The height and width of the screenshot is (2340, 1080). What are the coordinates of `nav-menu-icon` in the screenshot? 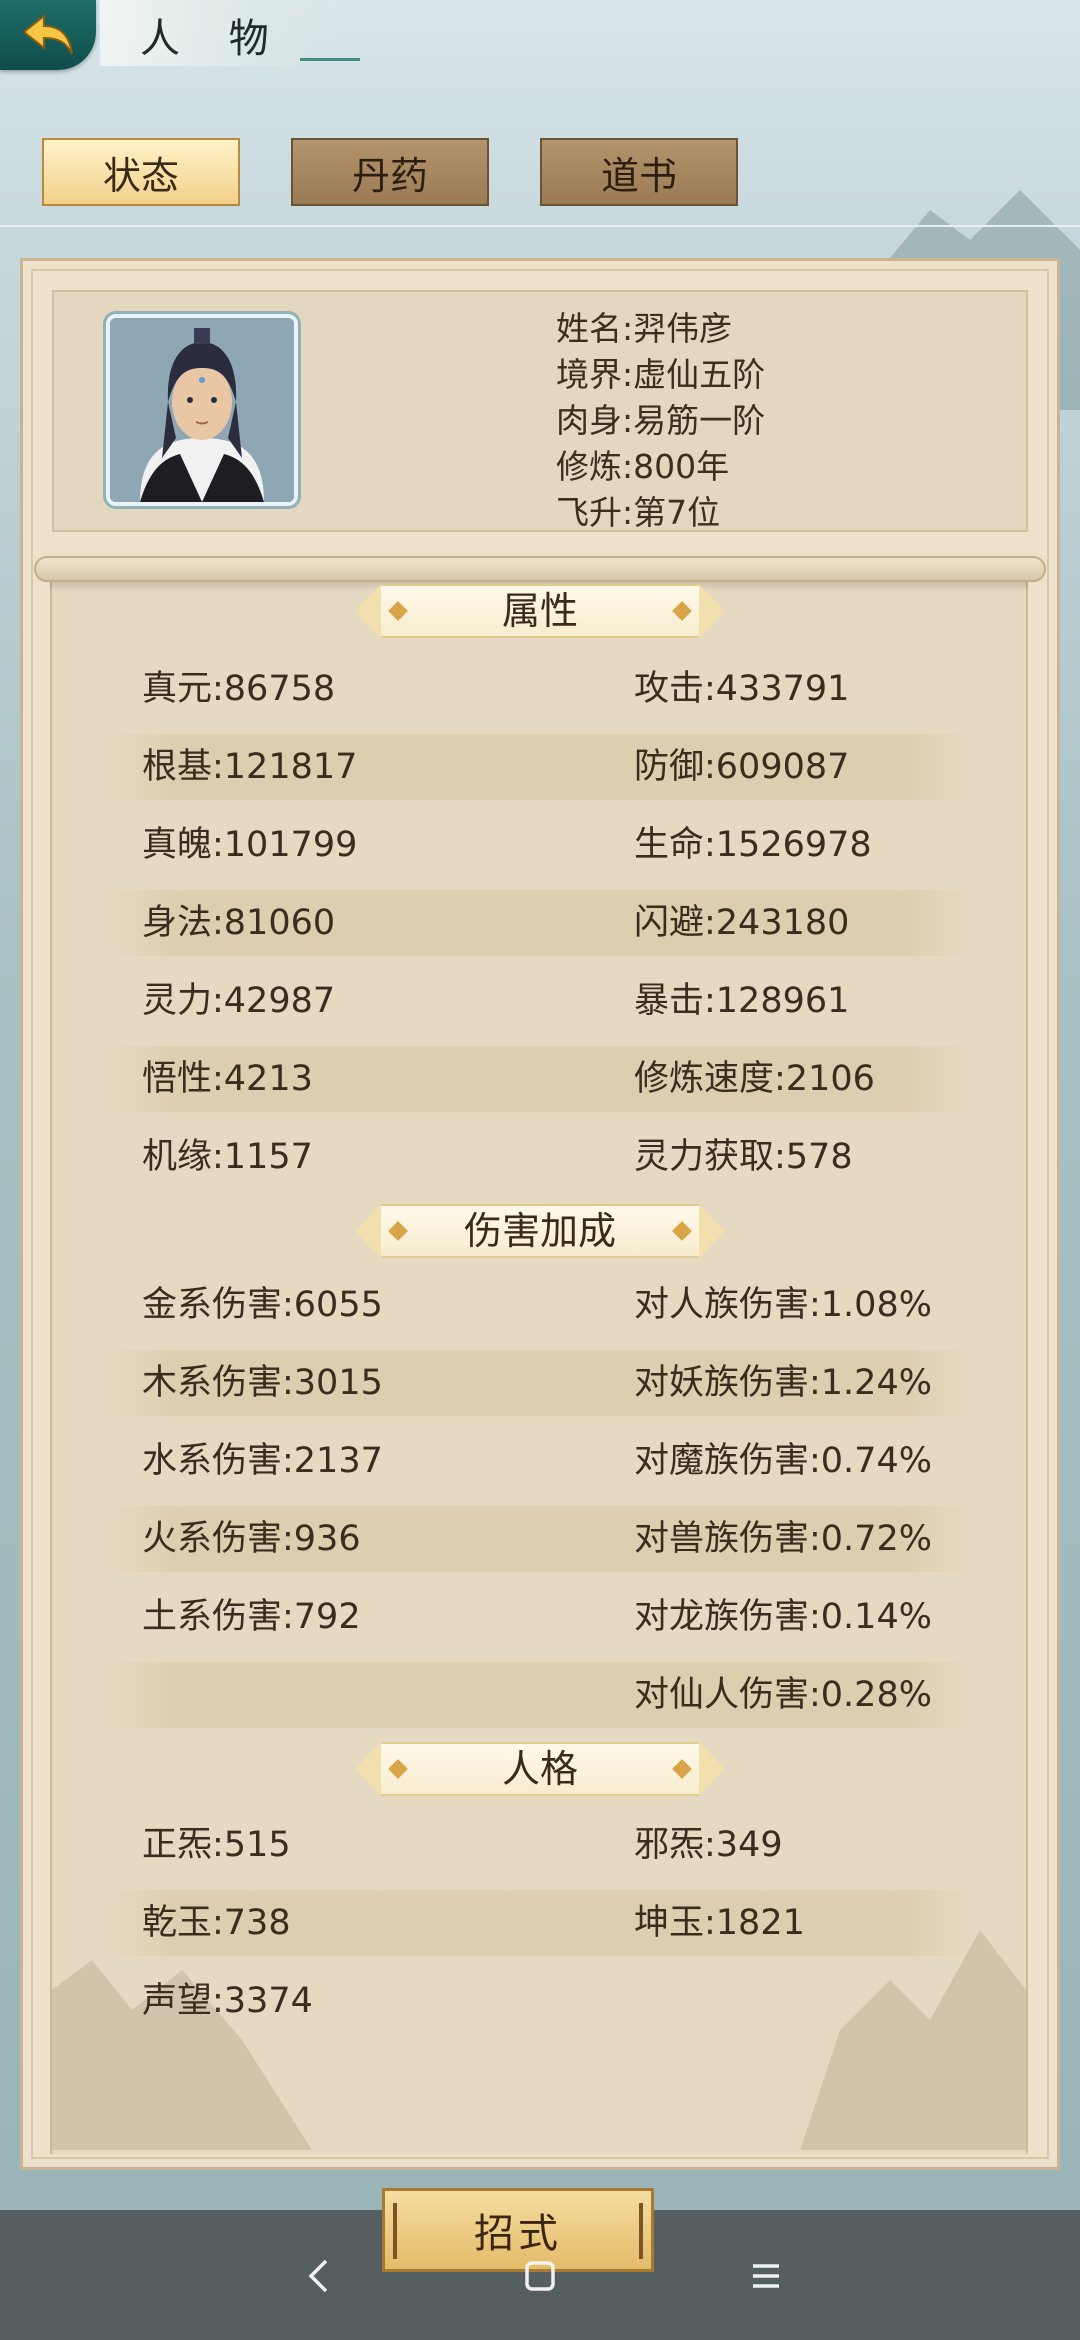 It's located at (766, 2276).